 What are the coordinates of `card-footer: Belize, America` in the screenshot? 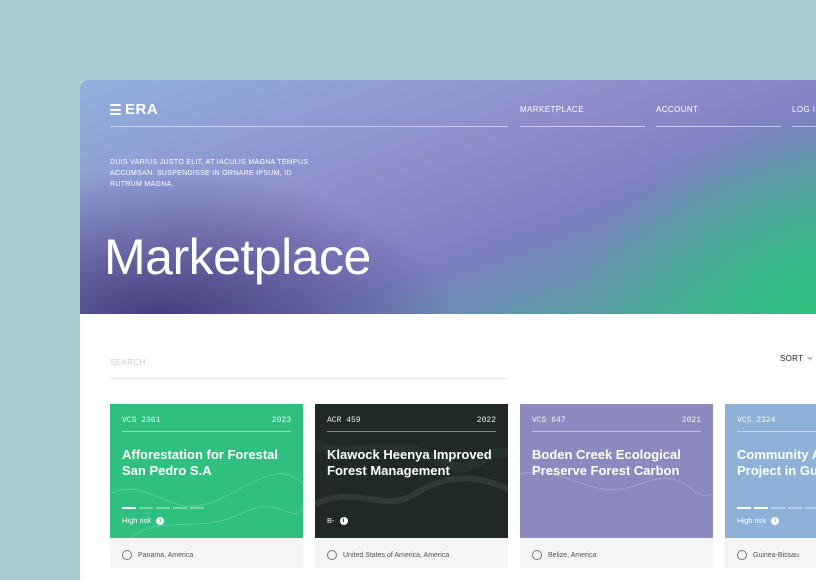 It's located at (616, 553).